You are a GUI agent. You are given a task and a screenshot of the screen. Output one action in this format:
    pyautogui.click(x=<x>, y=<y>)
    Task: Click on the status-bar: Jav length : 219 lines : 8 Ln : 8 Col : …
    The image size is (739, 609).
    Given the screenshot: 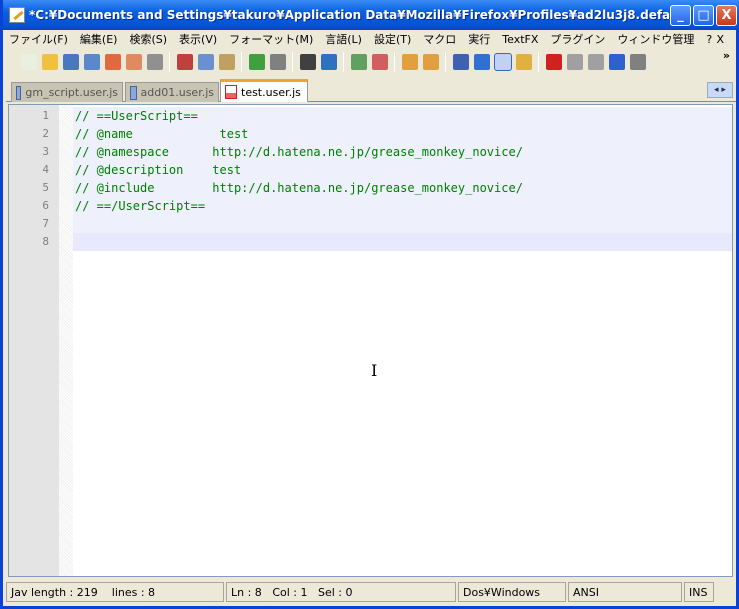 What is the action you would take?
    pyautogui.click(x=371, y=593)
    